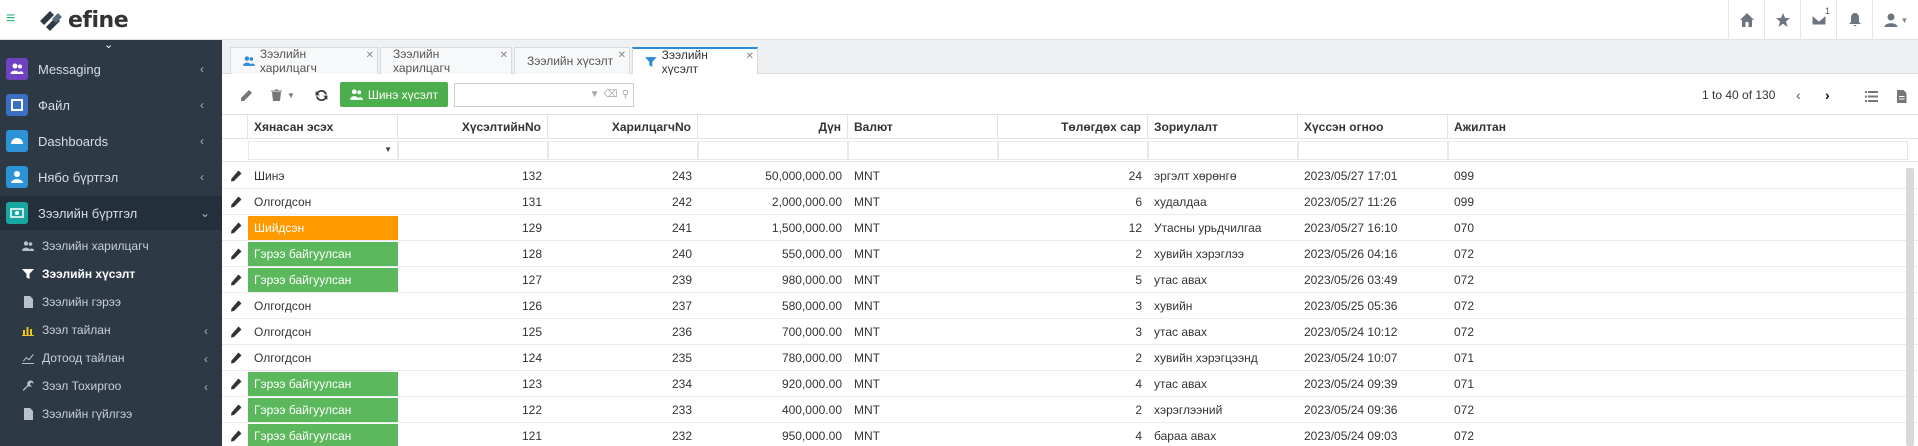  What do you see at coordinates (14, 19) in the screenshot?
I see `menu-toggle-icon: ≡` at bounding box center [14, 19].